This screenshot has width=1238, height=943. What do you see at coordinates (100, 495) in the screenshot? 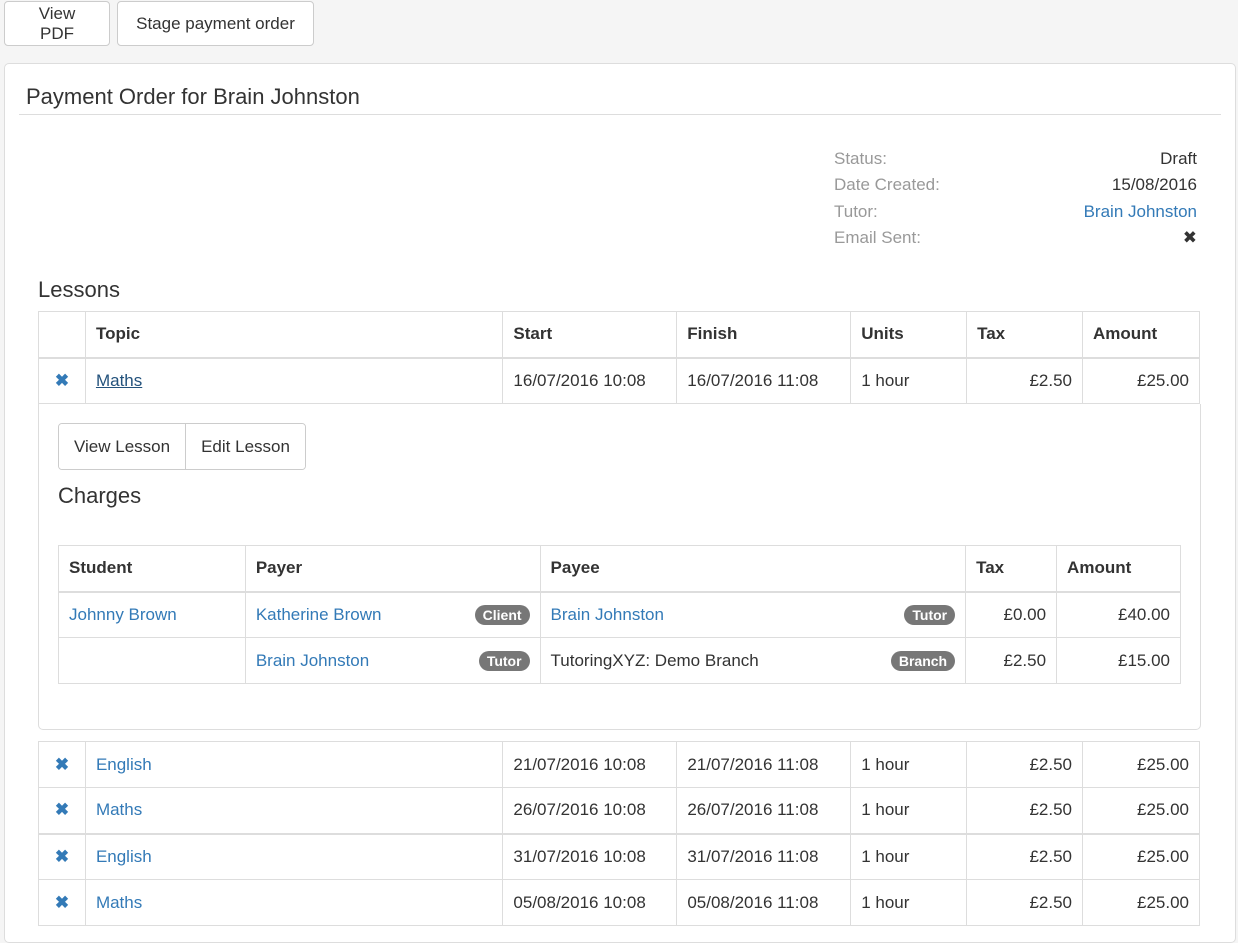
I see `charges-heading: Charges` at bounding box center [100, 495].